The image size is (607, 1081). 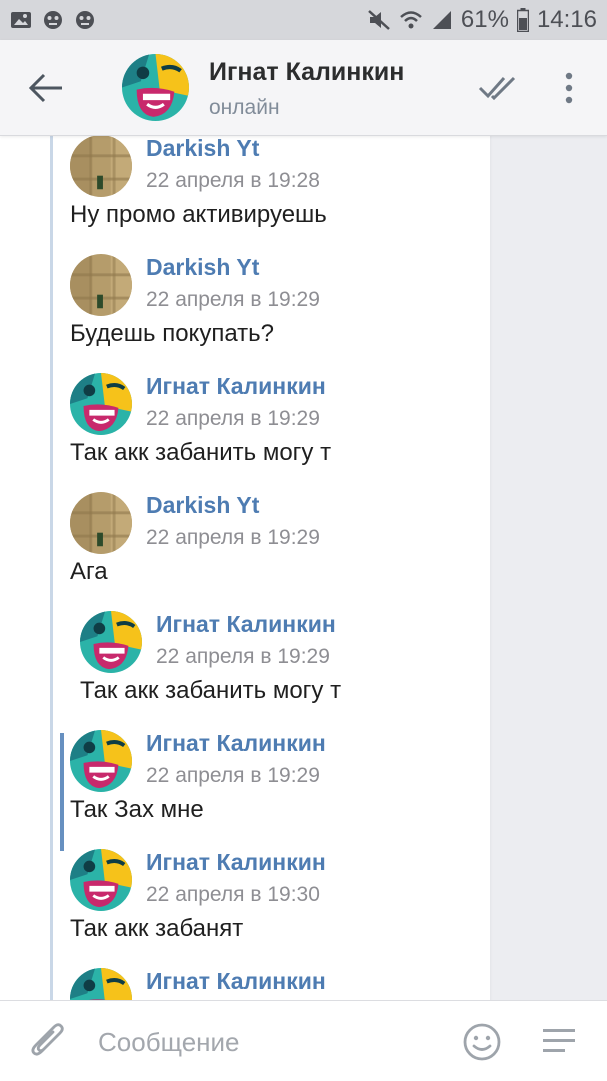 I want to click on battery-percent: 61%, so click(x=484, y=19).